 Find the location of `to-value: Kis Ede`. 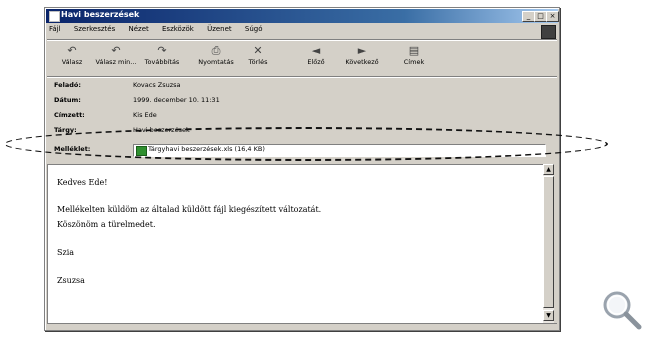

to-value: Kis Ede is located at coordinates (145, 115).